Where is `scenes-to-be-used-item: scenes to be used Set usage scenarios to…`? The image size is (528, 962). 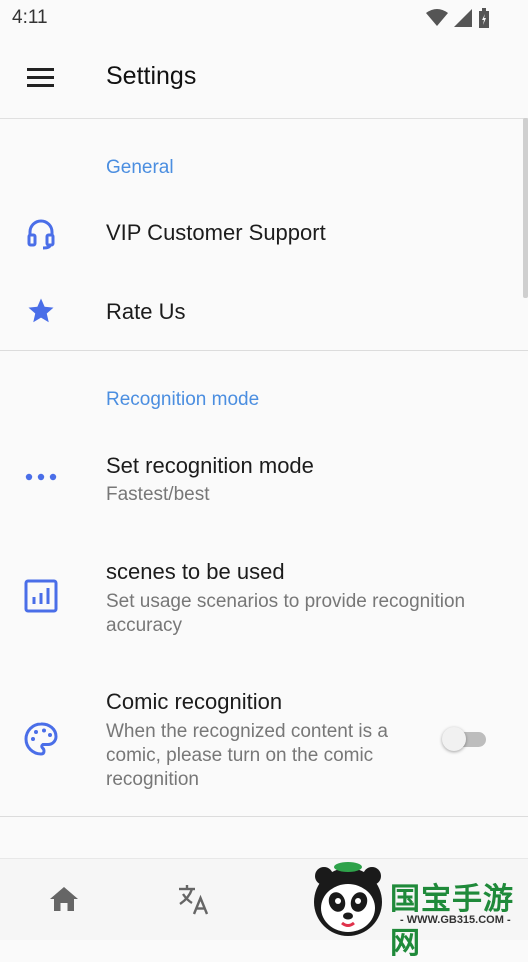 scenes-to-be-used-item: scenes to be used Set usage scenarios to… is located at coordinates (264, 596).